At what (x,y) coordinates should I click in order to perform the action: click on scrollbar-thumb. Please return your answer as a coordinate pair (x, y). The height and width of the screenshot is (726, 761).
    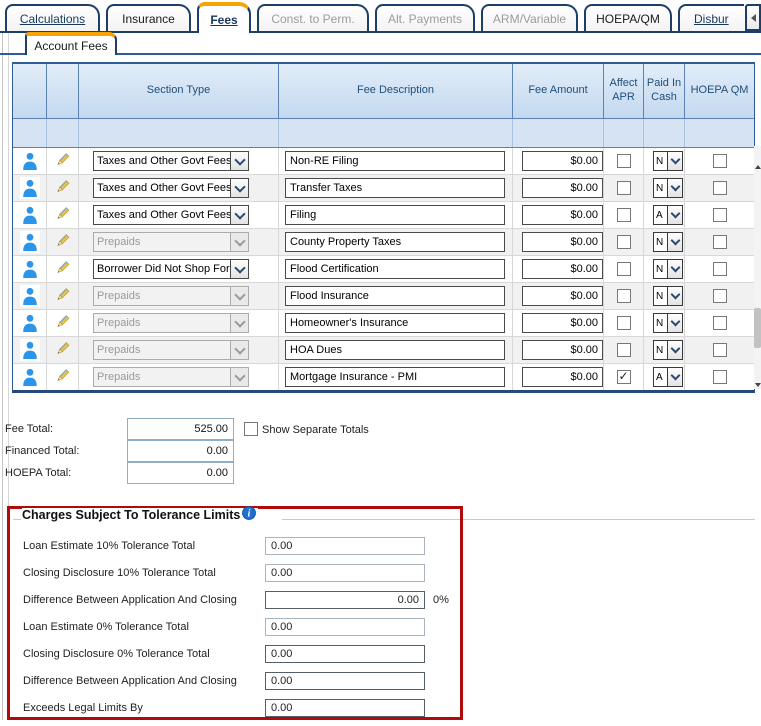
    Looking at the image, I should click on (757, 328).